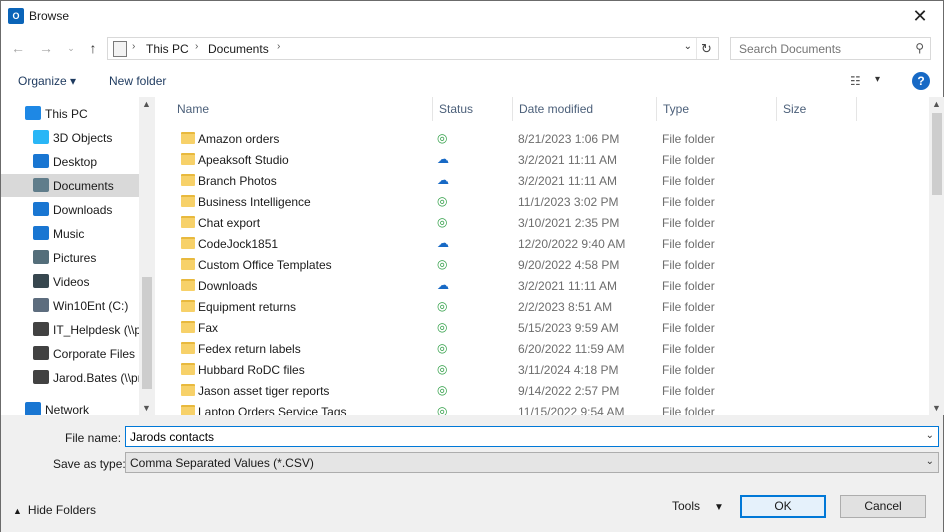  What do you see at coordinates (544, 222) in the screenshot?
I see `table-row: Chat export ◎ 3/10/2021 2:35 PM File folder` at bounding box center [544, 222].